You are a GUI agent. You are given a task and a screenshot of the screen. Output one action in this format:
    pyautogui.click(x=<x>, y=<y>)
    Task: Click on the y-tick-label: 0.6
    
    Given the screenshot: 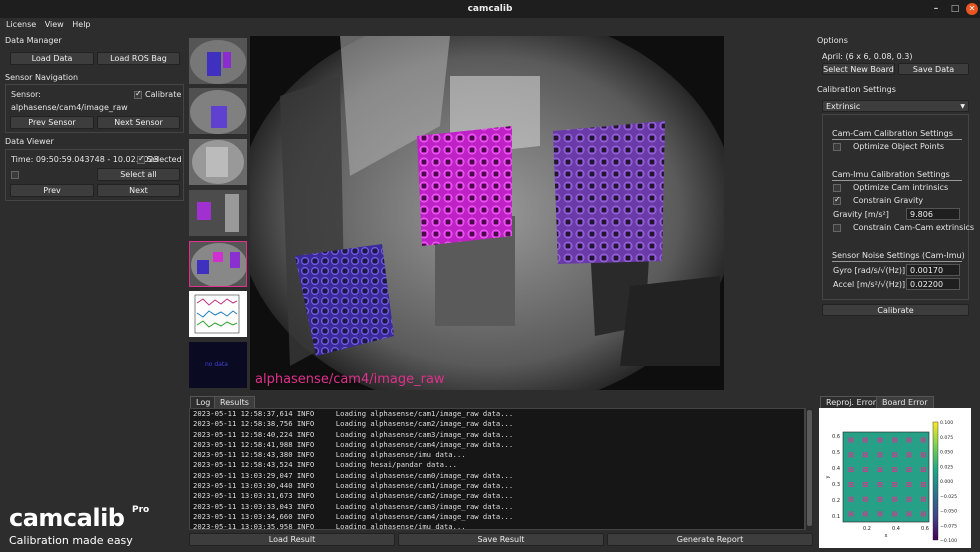 What is the action you would take?
    pyautogui.click(x=836, y=437)
    